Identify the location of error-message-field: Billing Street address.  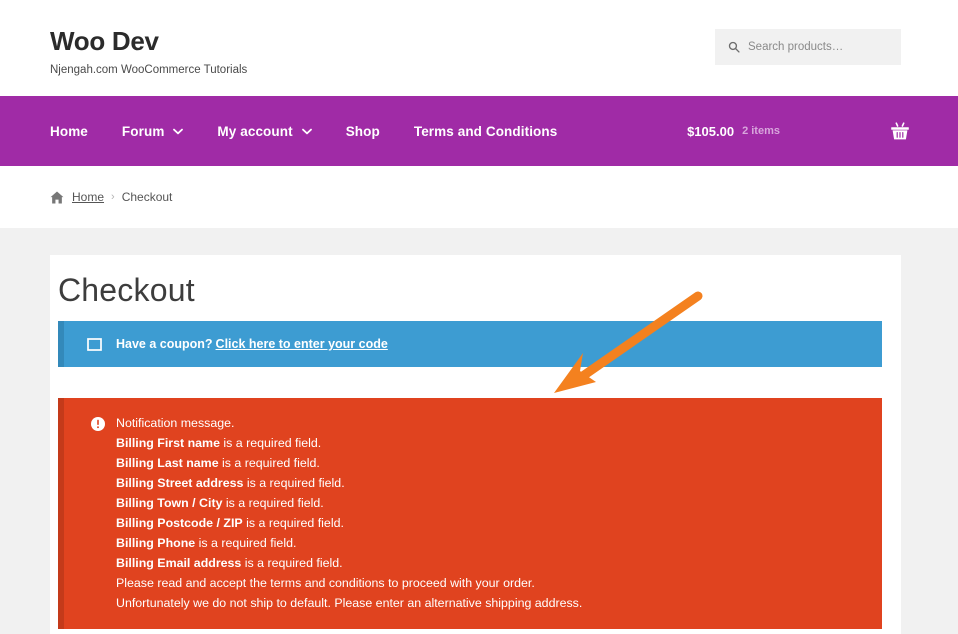
(180, 483).